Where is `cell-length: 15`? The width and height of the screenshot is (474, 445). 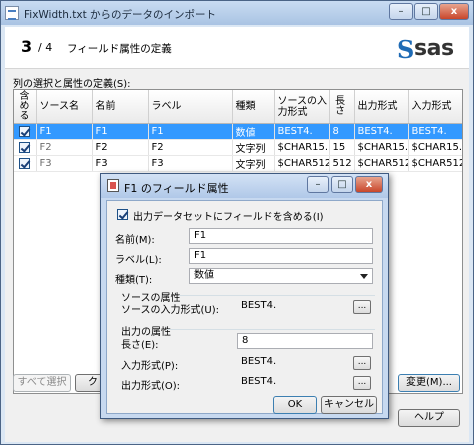 cell-length: 15 is located at coordinates (342, 147).